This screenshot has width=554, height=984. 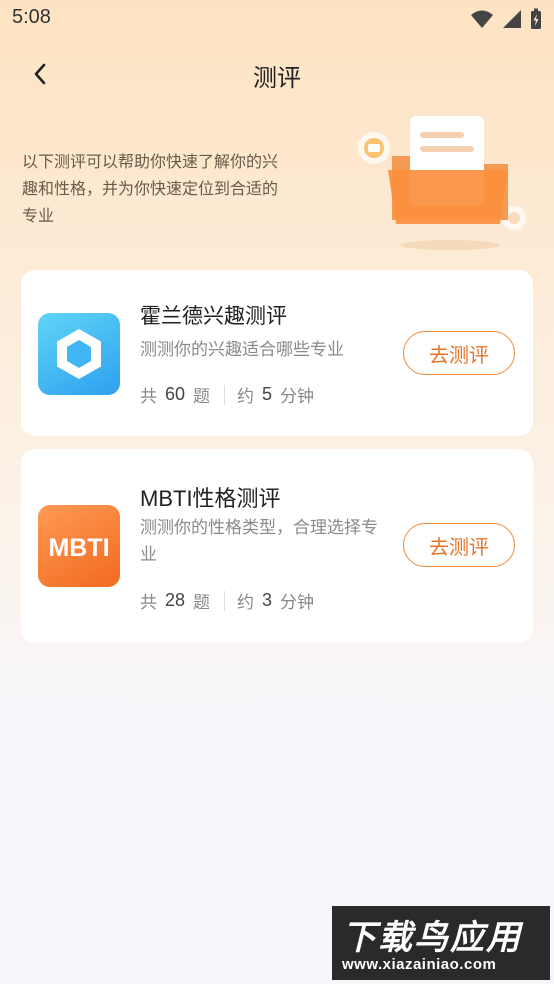 I want to click on status-bar: 5:08, so click(x=277, y=19).